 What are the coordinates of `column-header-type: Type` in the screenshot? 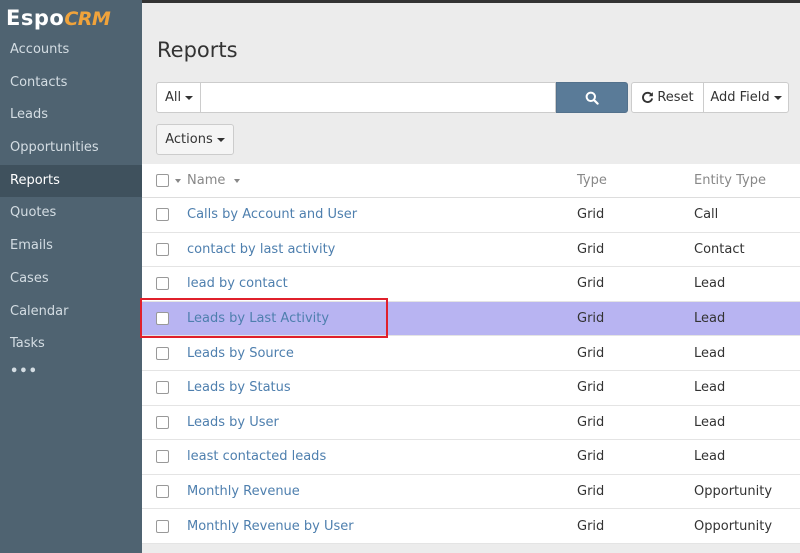 It's located at (635, 180).